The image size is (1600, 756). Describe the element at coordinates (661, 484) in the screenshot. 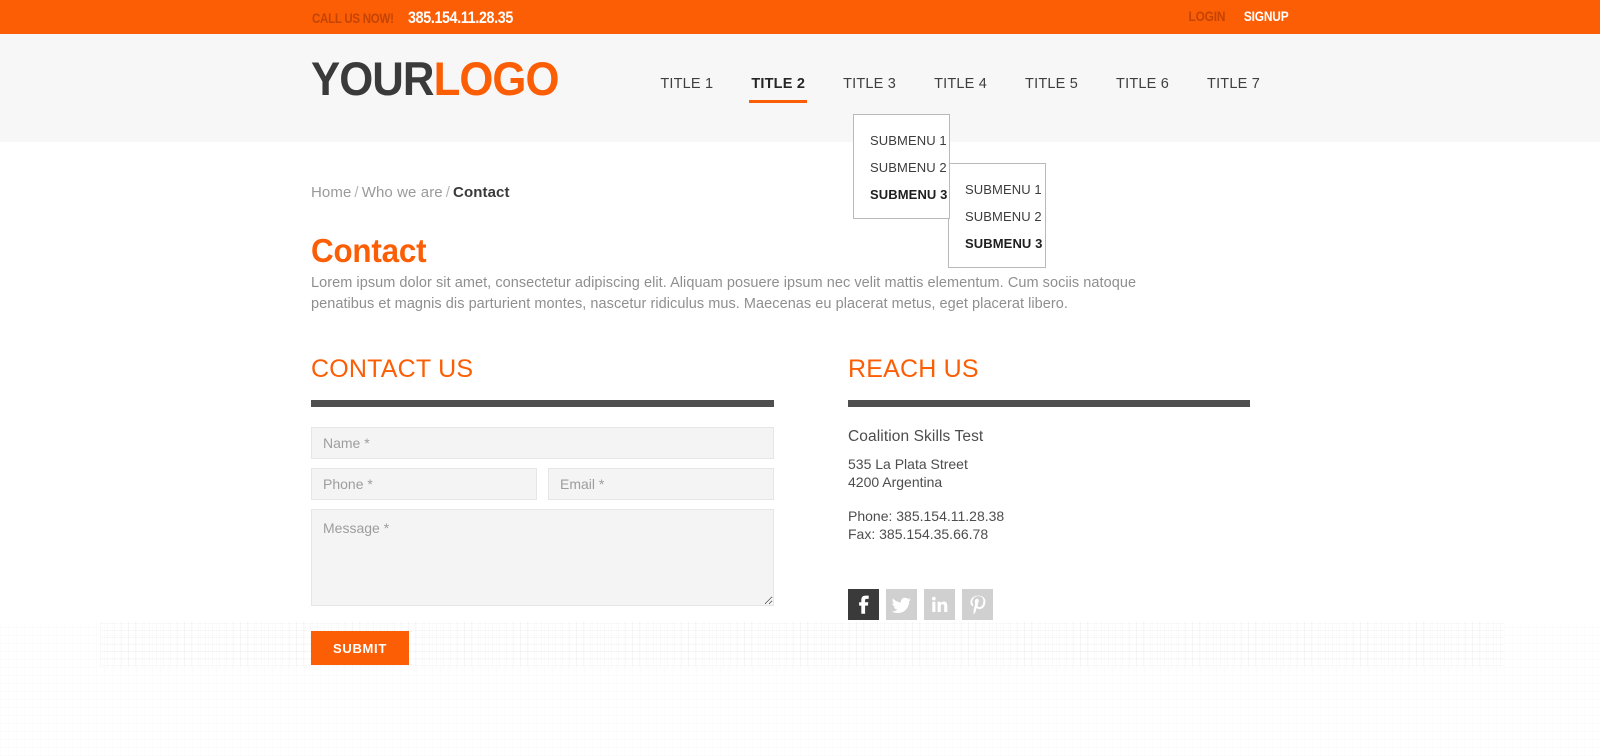

I see `email-input` at that location.